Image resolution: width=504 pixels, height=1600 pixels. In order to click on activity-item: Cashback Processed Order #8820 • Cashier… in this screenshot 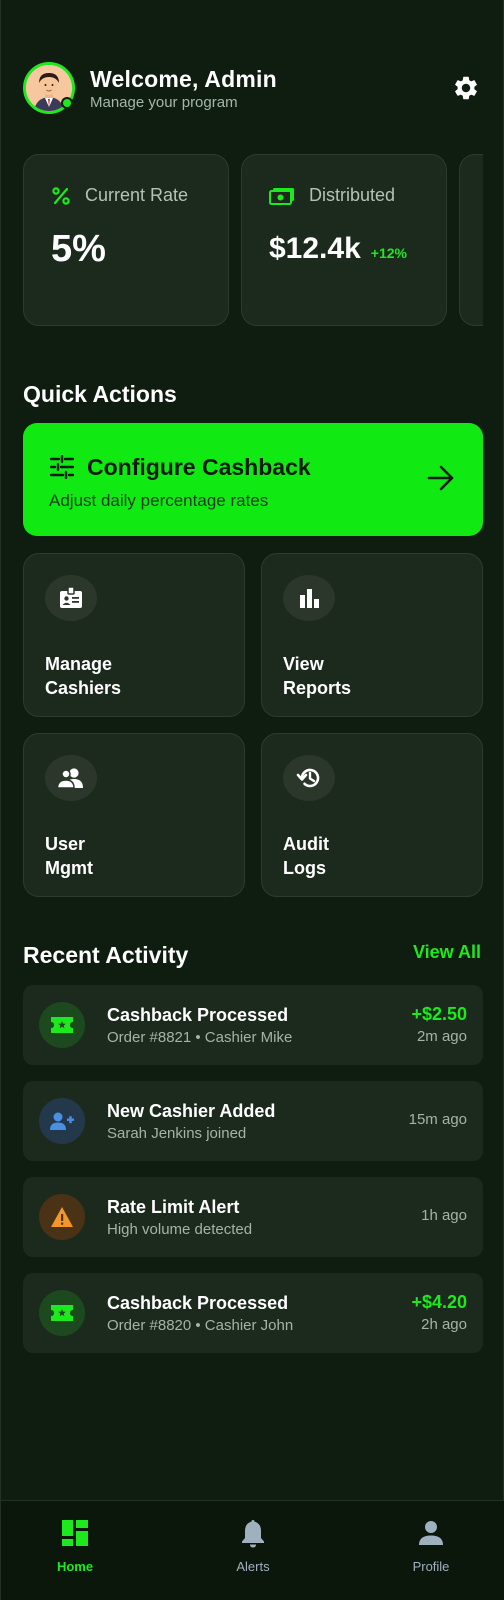, I will do `click(253, 1313)`.